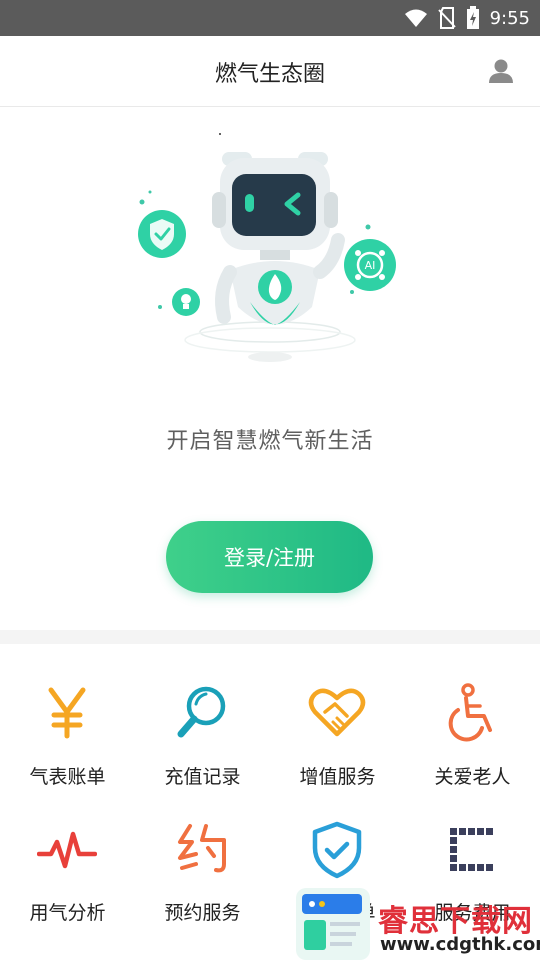 This screenshot has height=964, width=540. Describe the element at coordinates (67, 872) in the screenshot. I see `service-gas-analysis: 用气分析` at that location.